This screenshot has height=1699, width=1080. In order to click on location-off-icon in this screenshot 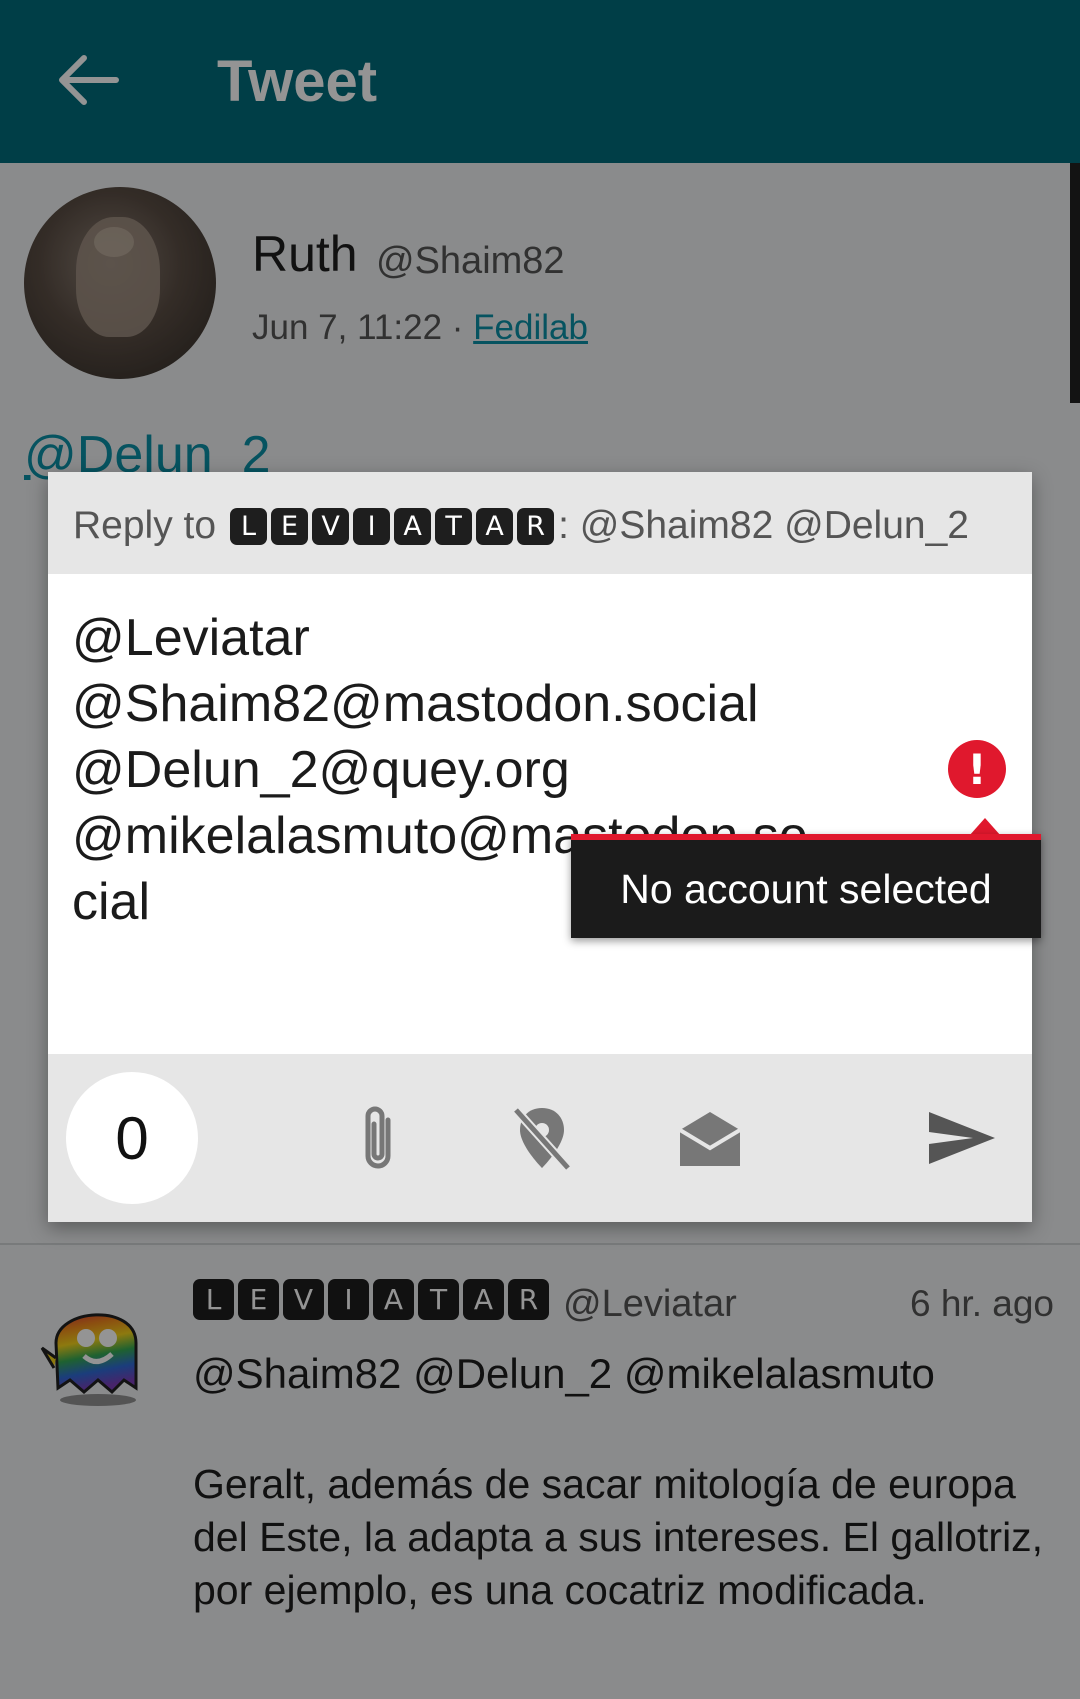, I will do `click(542, 1138)`.